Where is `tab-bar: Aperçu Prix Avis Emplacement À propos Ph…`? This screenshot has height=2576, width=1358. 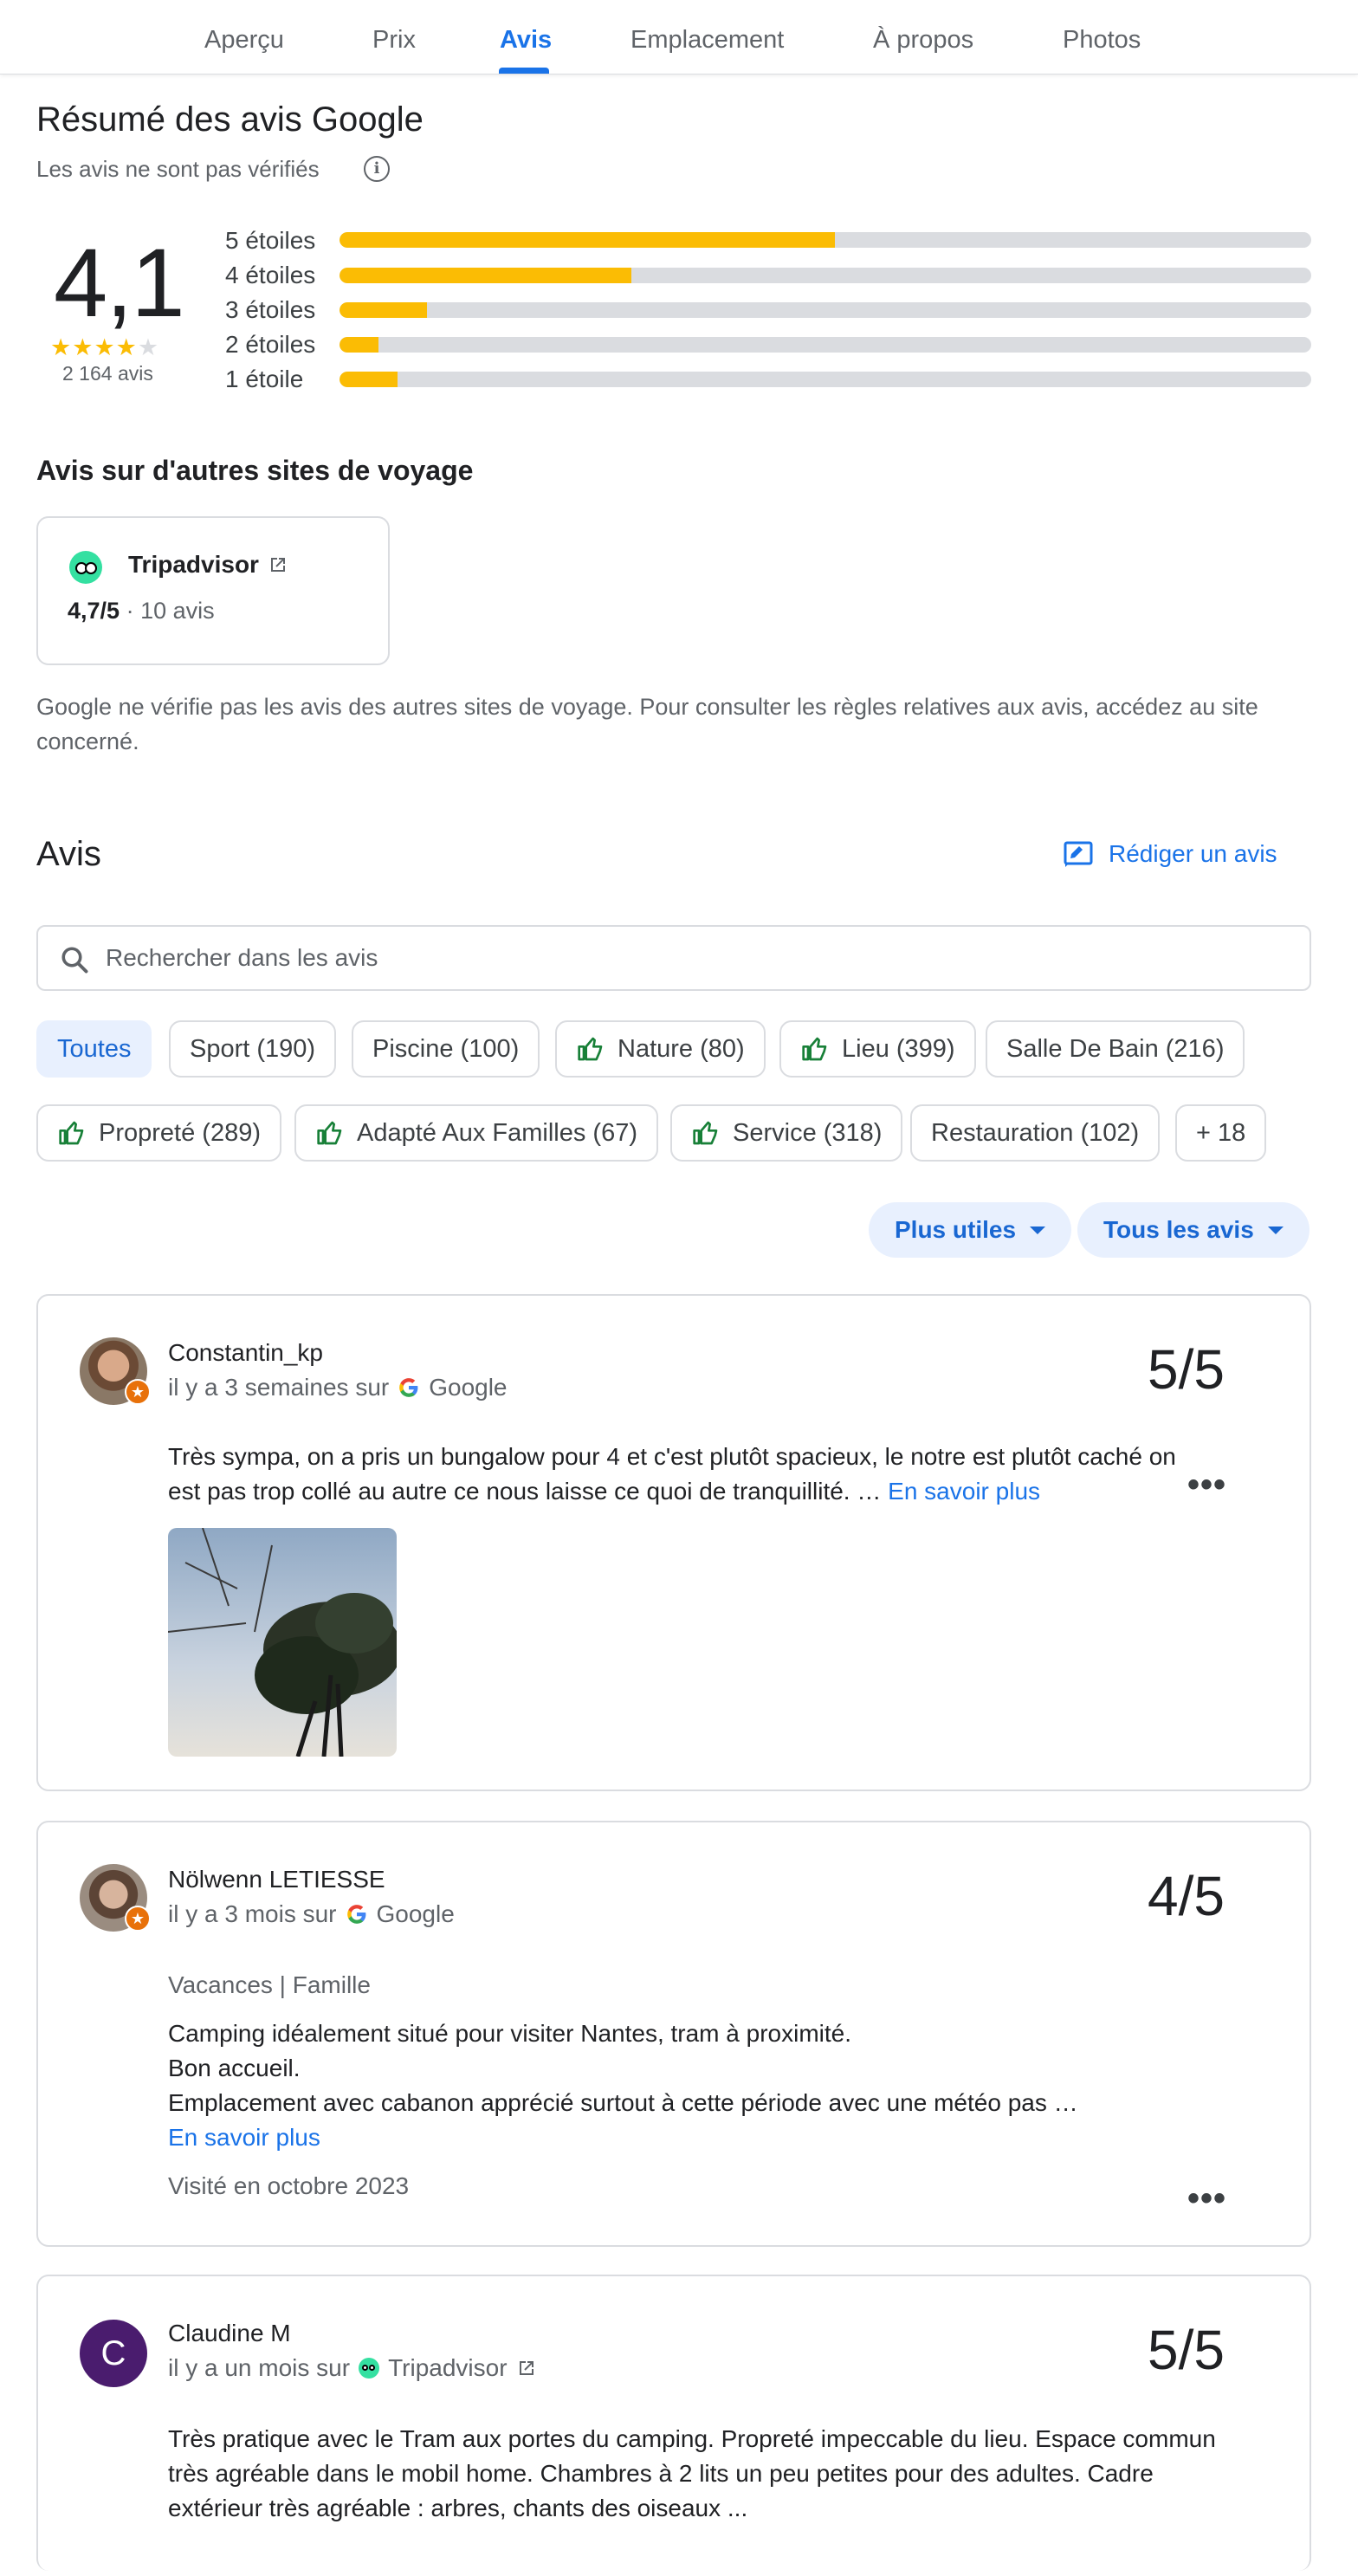
tab-bar: Aperçu Prix Avis Emplacement À propos Ph… is located at coordinates (679, 37).